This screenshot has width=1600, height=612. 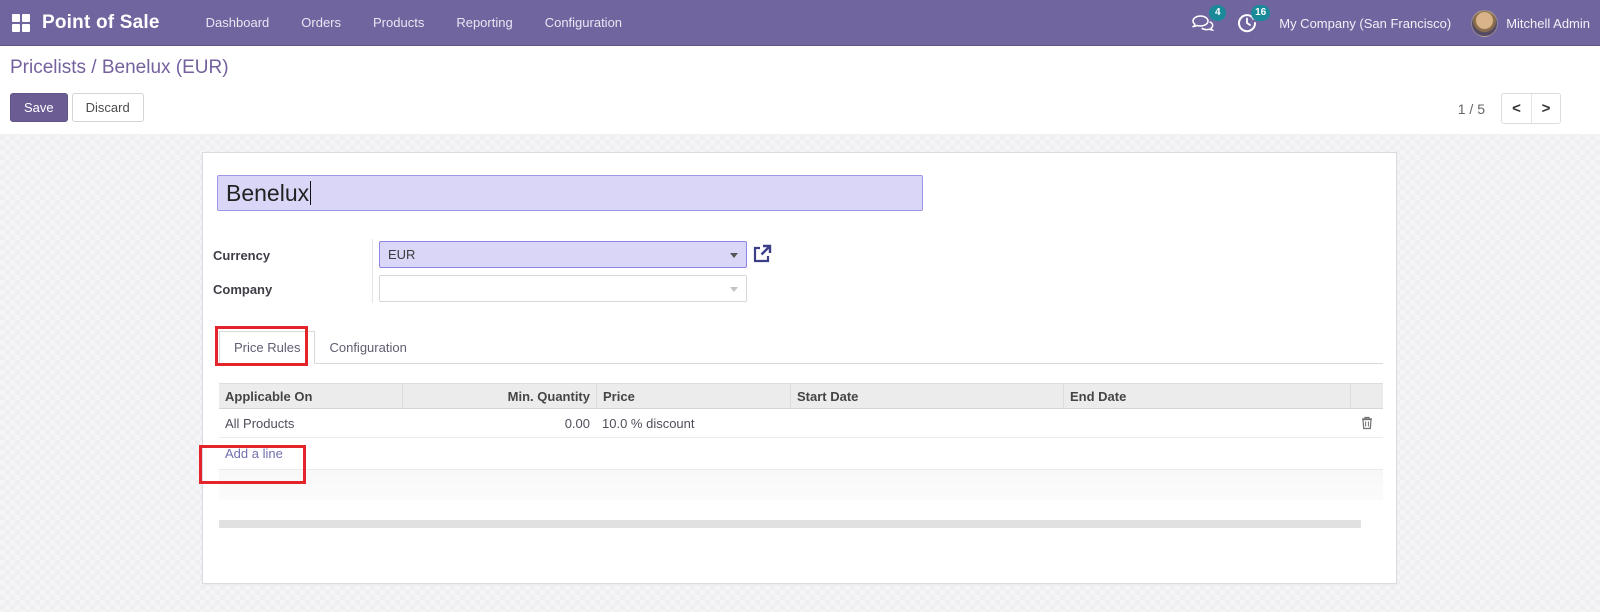 What do you see at coordinates (499, 396) in the screenshot?
I see `column-header-min-quantity: Min. Quantity` at bounding box center [499, 396].